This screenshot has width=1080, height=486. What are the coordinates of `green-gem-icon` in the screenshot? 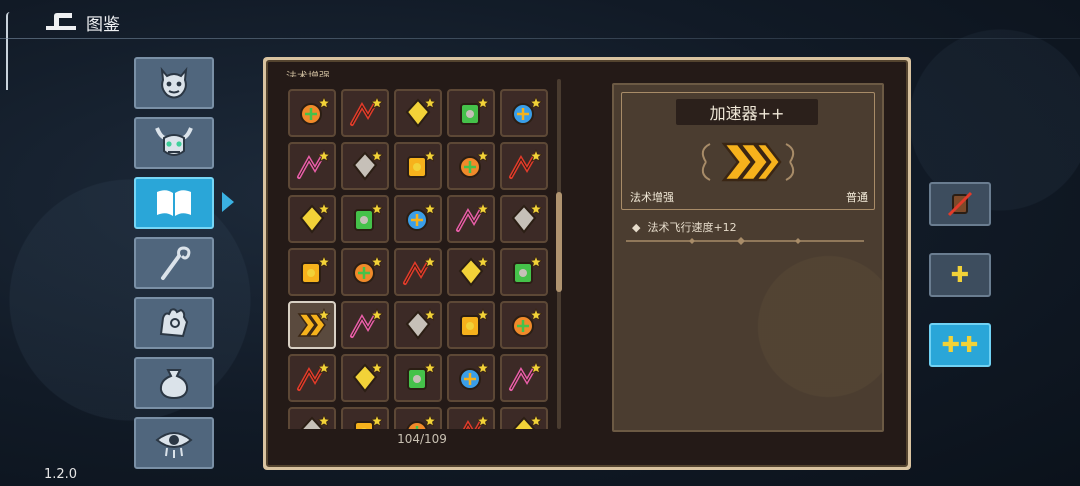 It's located at (527, 110).